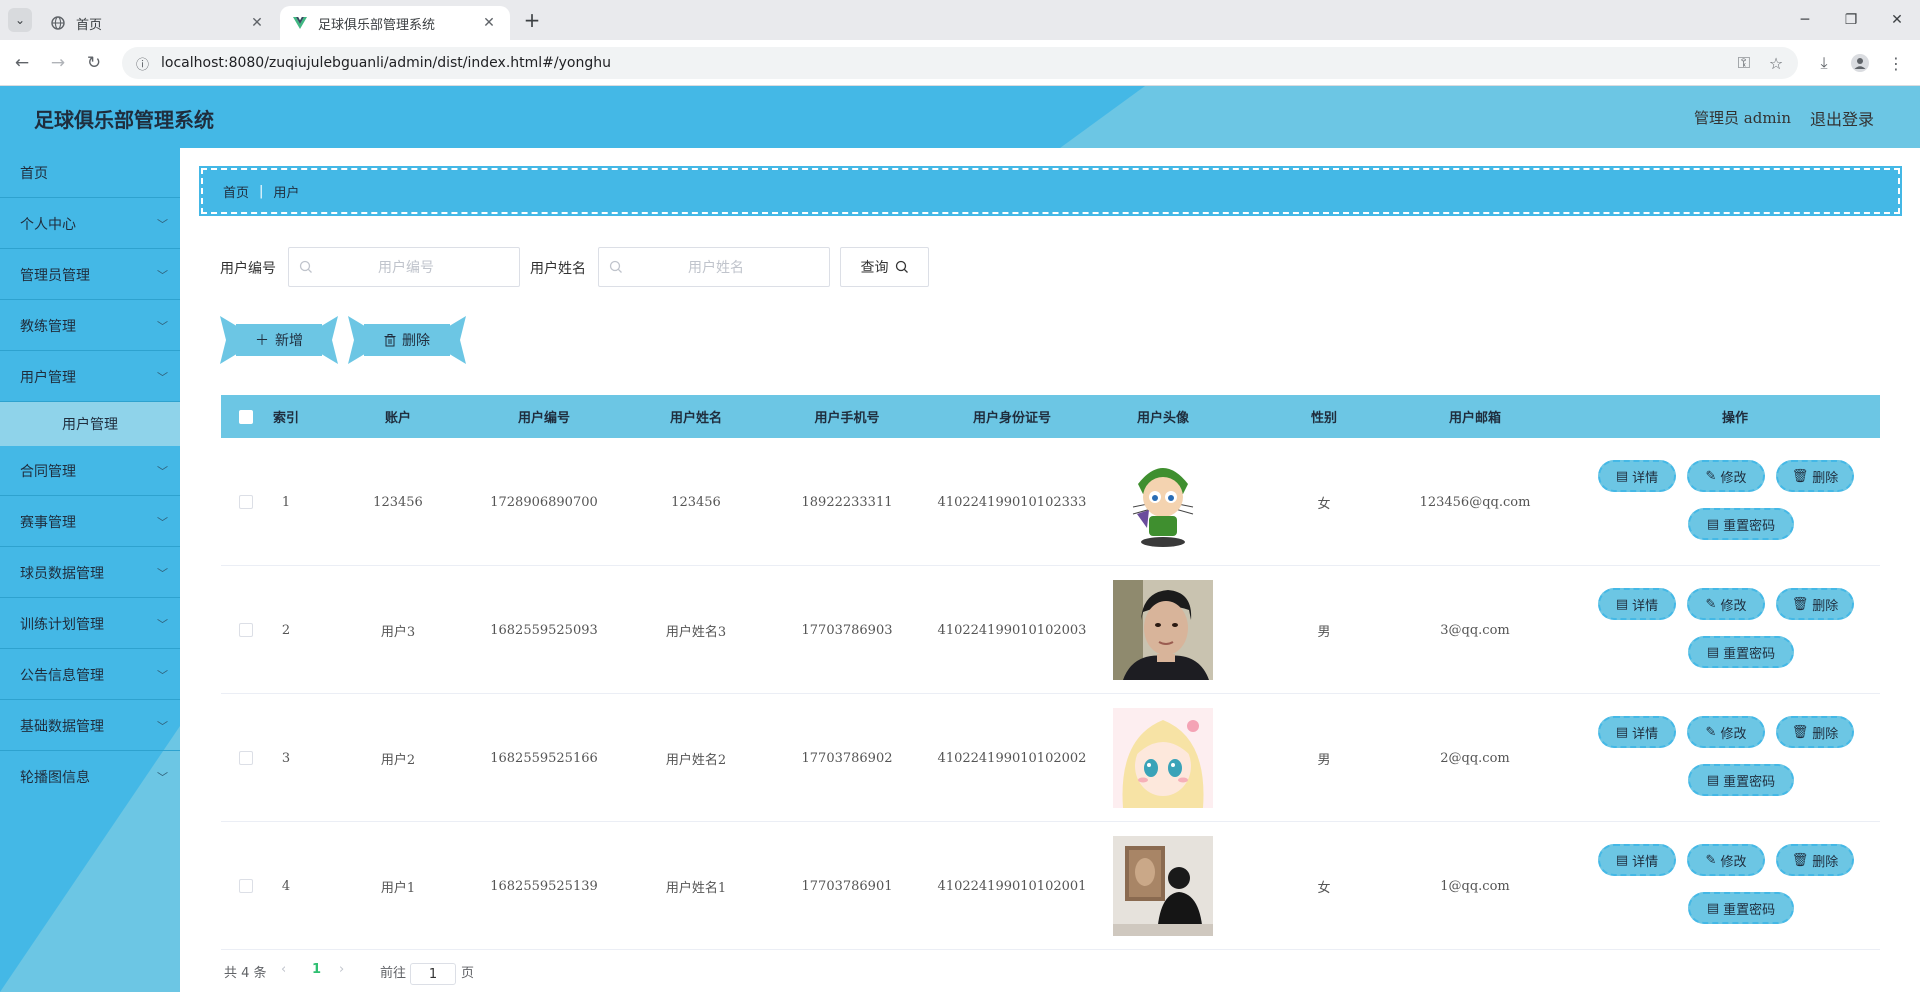 Image resolution: width=1920 pixels, height=992 pixels. I want to click on prev-page-chevron-icon: ‹, so click(283, 969).